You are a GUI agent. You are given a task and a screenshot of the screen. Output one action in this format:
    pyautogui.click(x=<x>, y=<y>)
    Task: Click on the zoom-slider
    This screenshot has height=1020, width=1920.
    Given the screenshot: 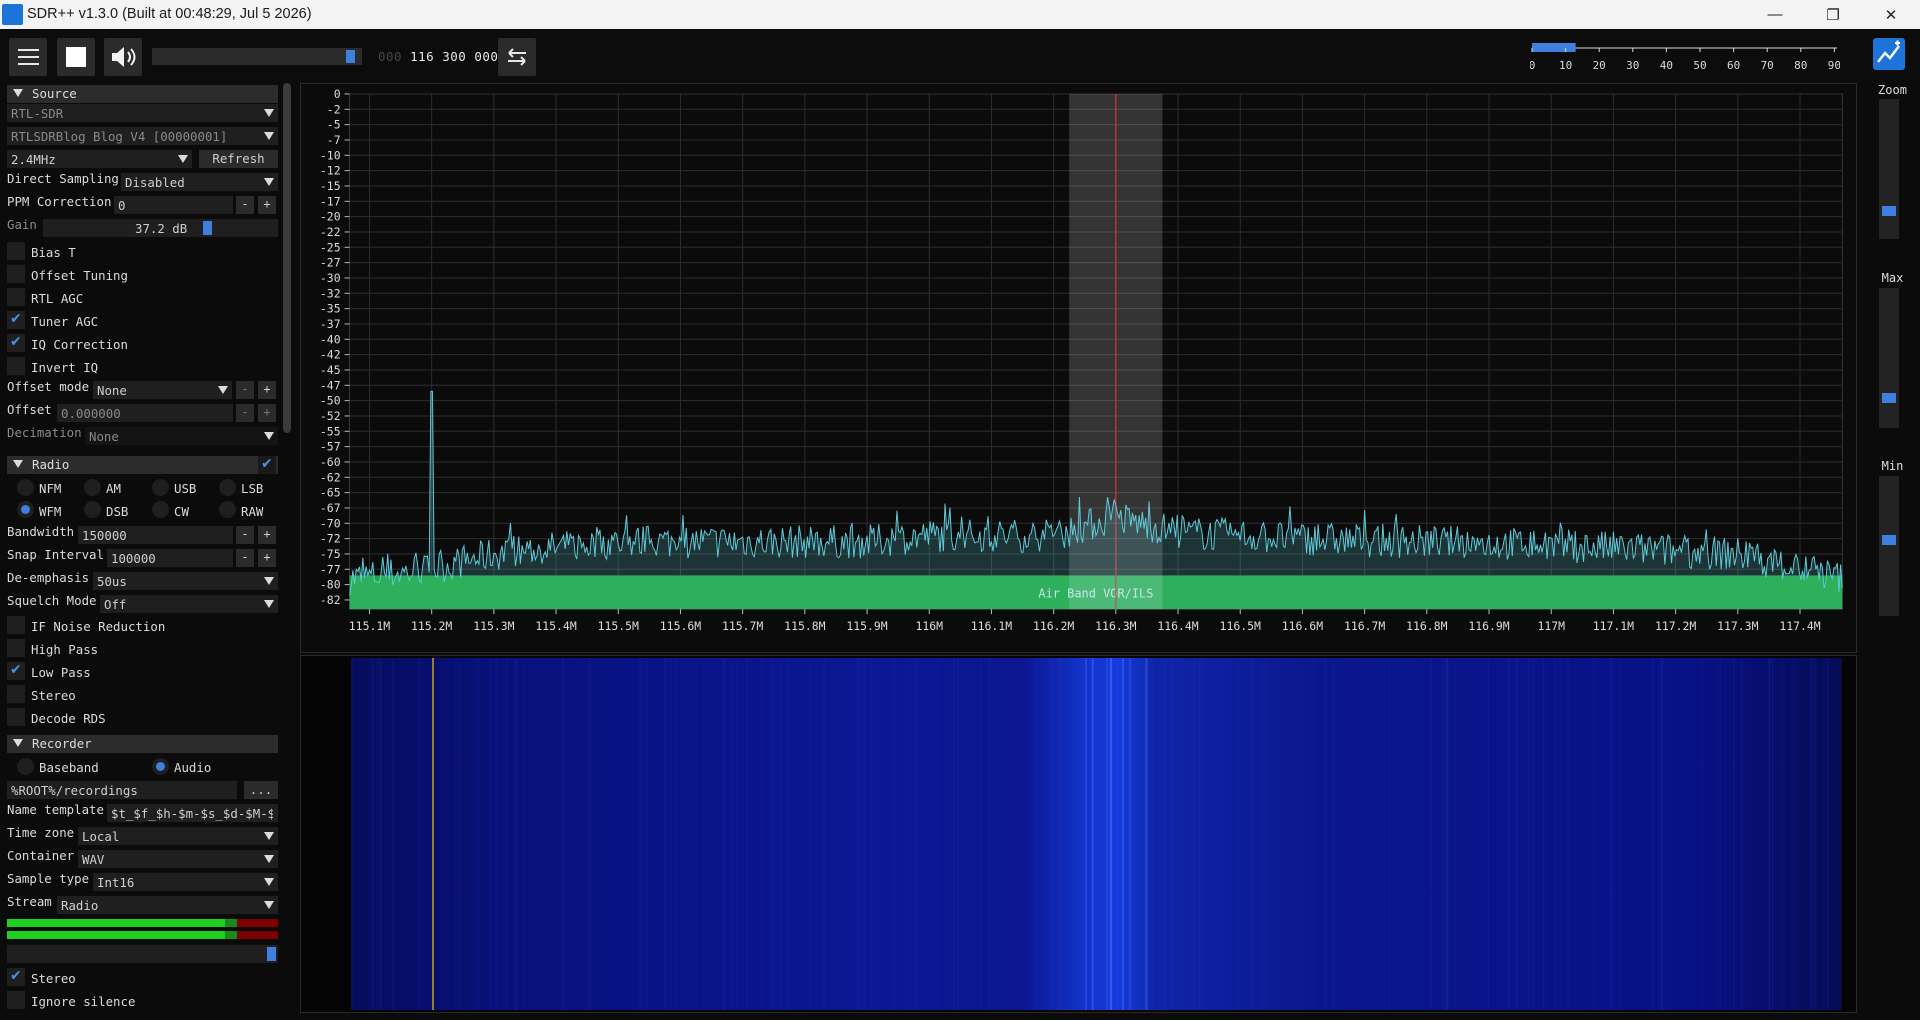 What is the action you would take?
    pyautogui.click(x=1889, y=169)
    